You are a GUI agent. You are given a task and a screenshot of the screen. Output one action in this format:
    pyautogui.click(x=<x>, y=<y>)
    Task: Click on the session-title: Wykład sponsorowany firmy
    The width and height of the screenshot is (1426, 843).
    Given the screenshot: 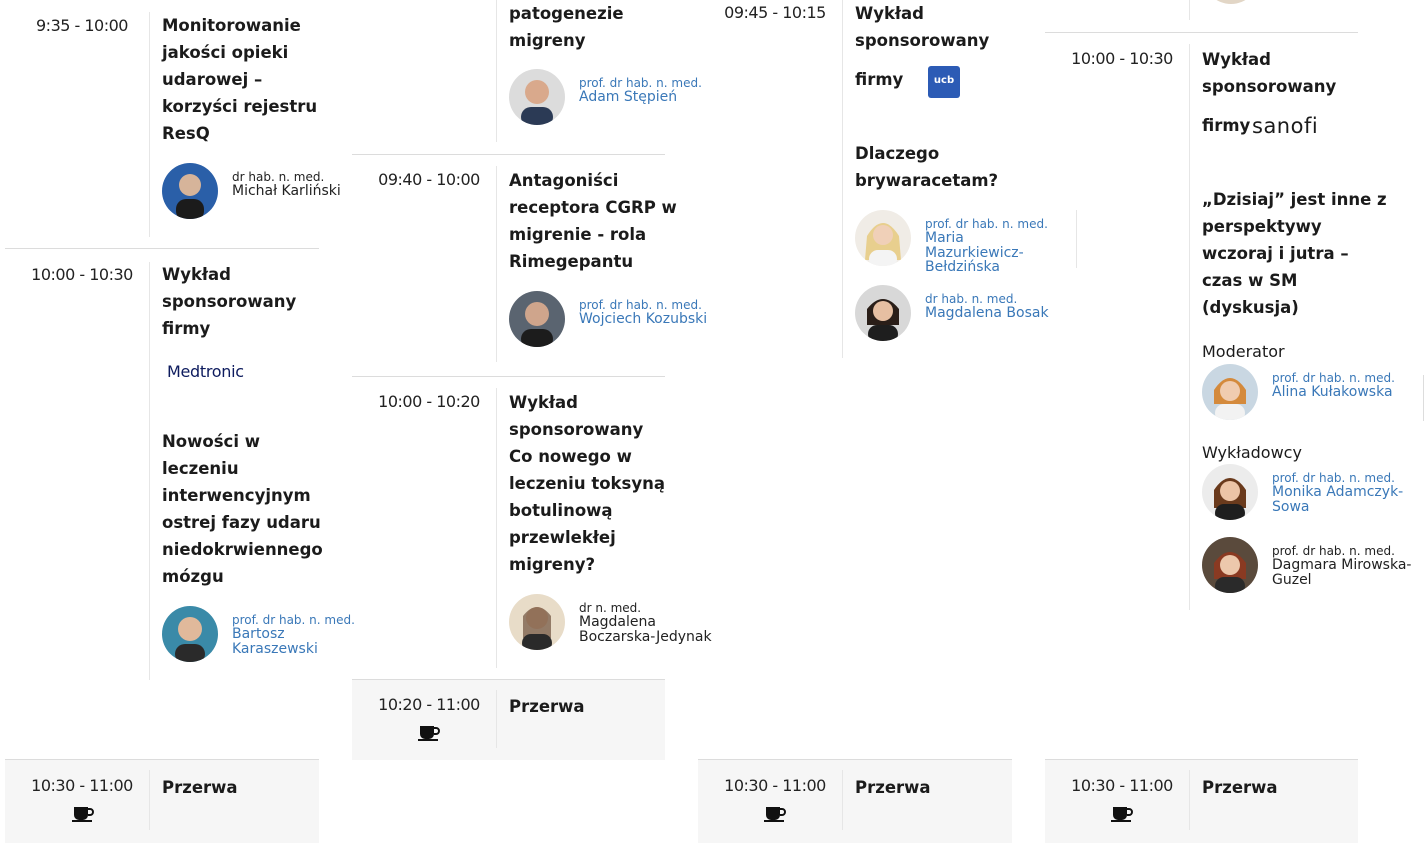 What is the action you would take?
    pyautogui.click(x=229, y=301)
    